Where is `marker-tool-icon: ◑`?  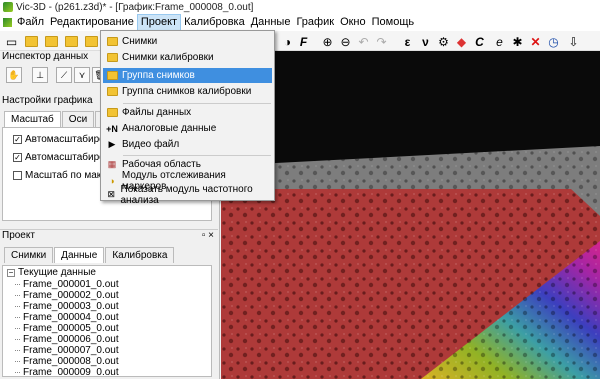 marker-tool-icon: ◑ is located at coordinates (287, 41).